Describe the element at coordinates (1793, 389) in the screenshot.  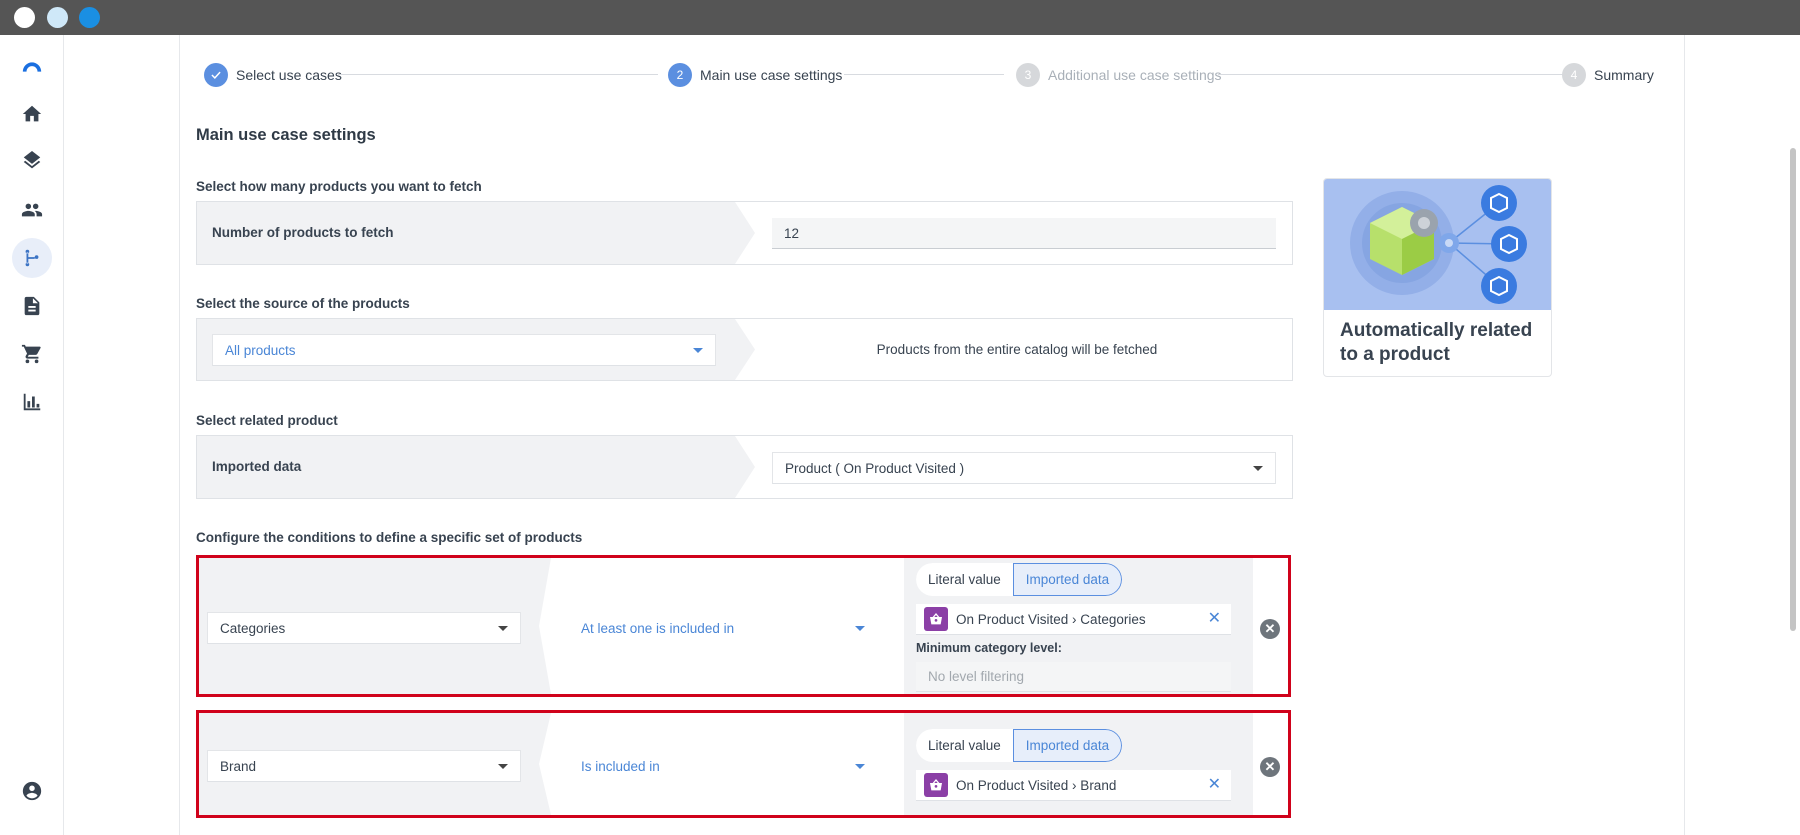
I see `scrollbar-thumb` at that location.